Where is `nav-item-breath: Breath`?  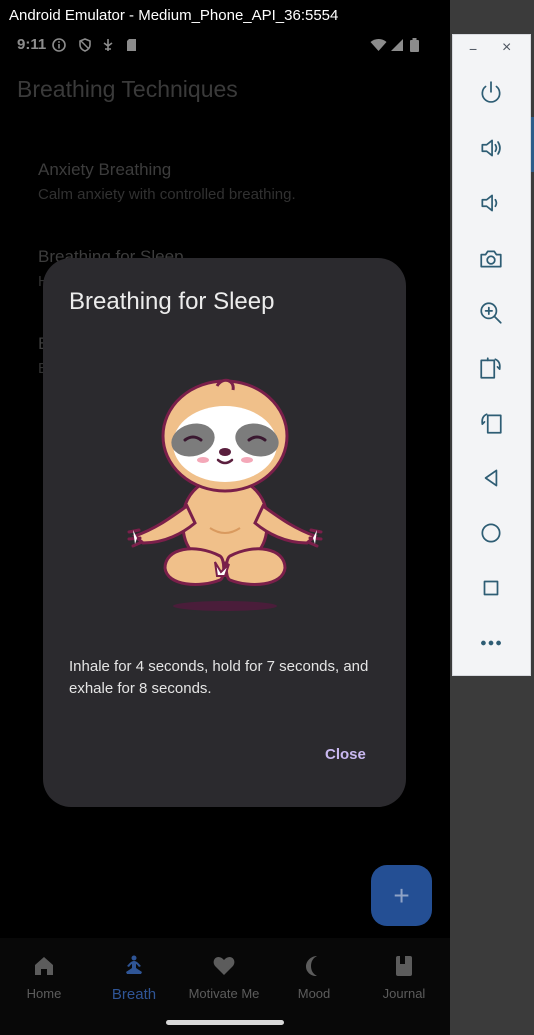
nav-item-breath: Breath is located at coordinates (134, 977).